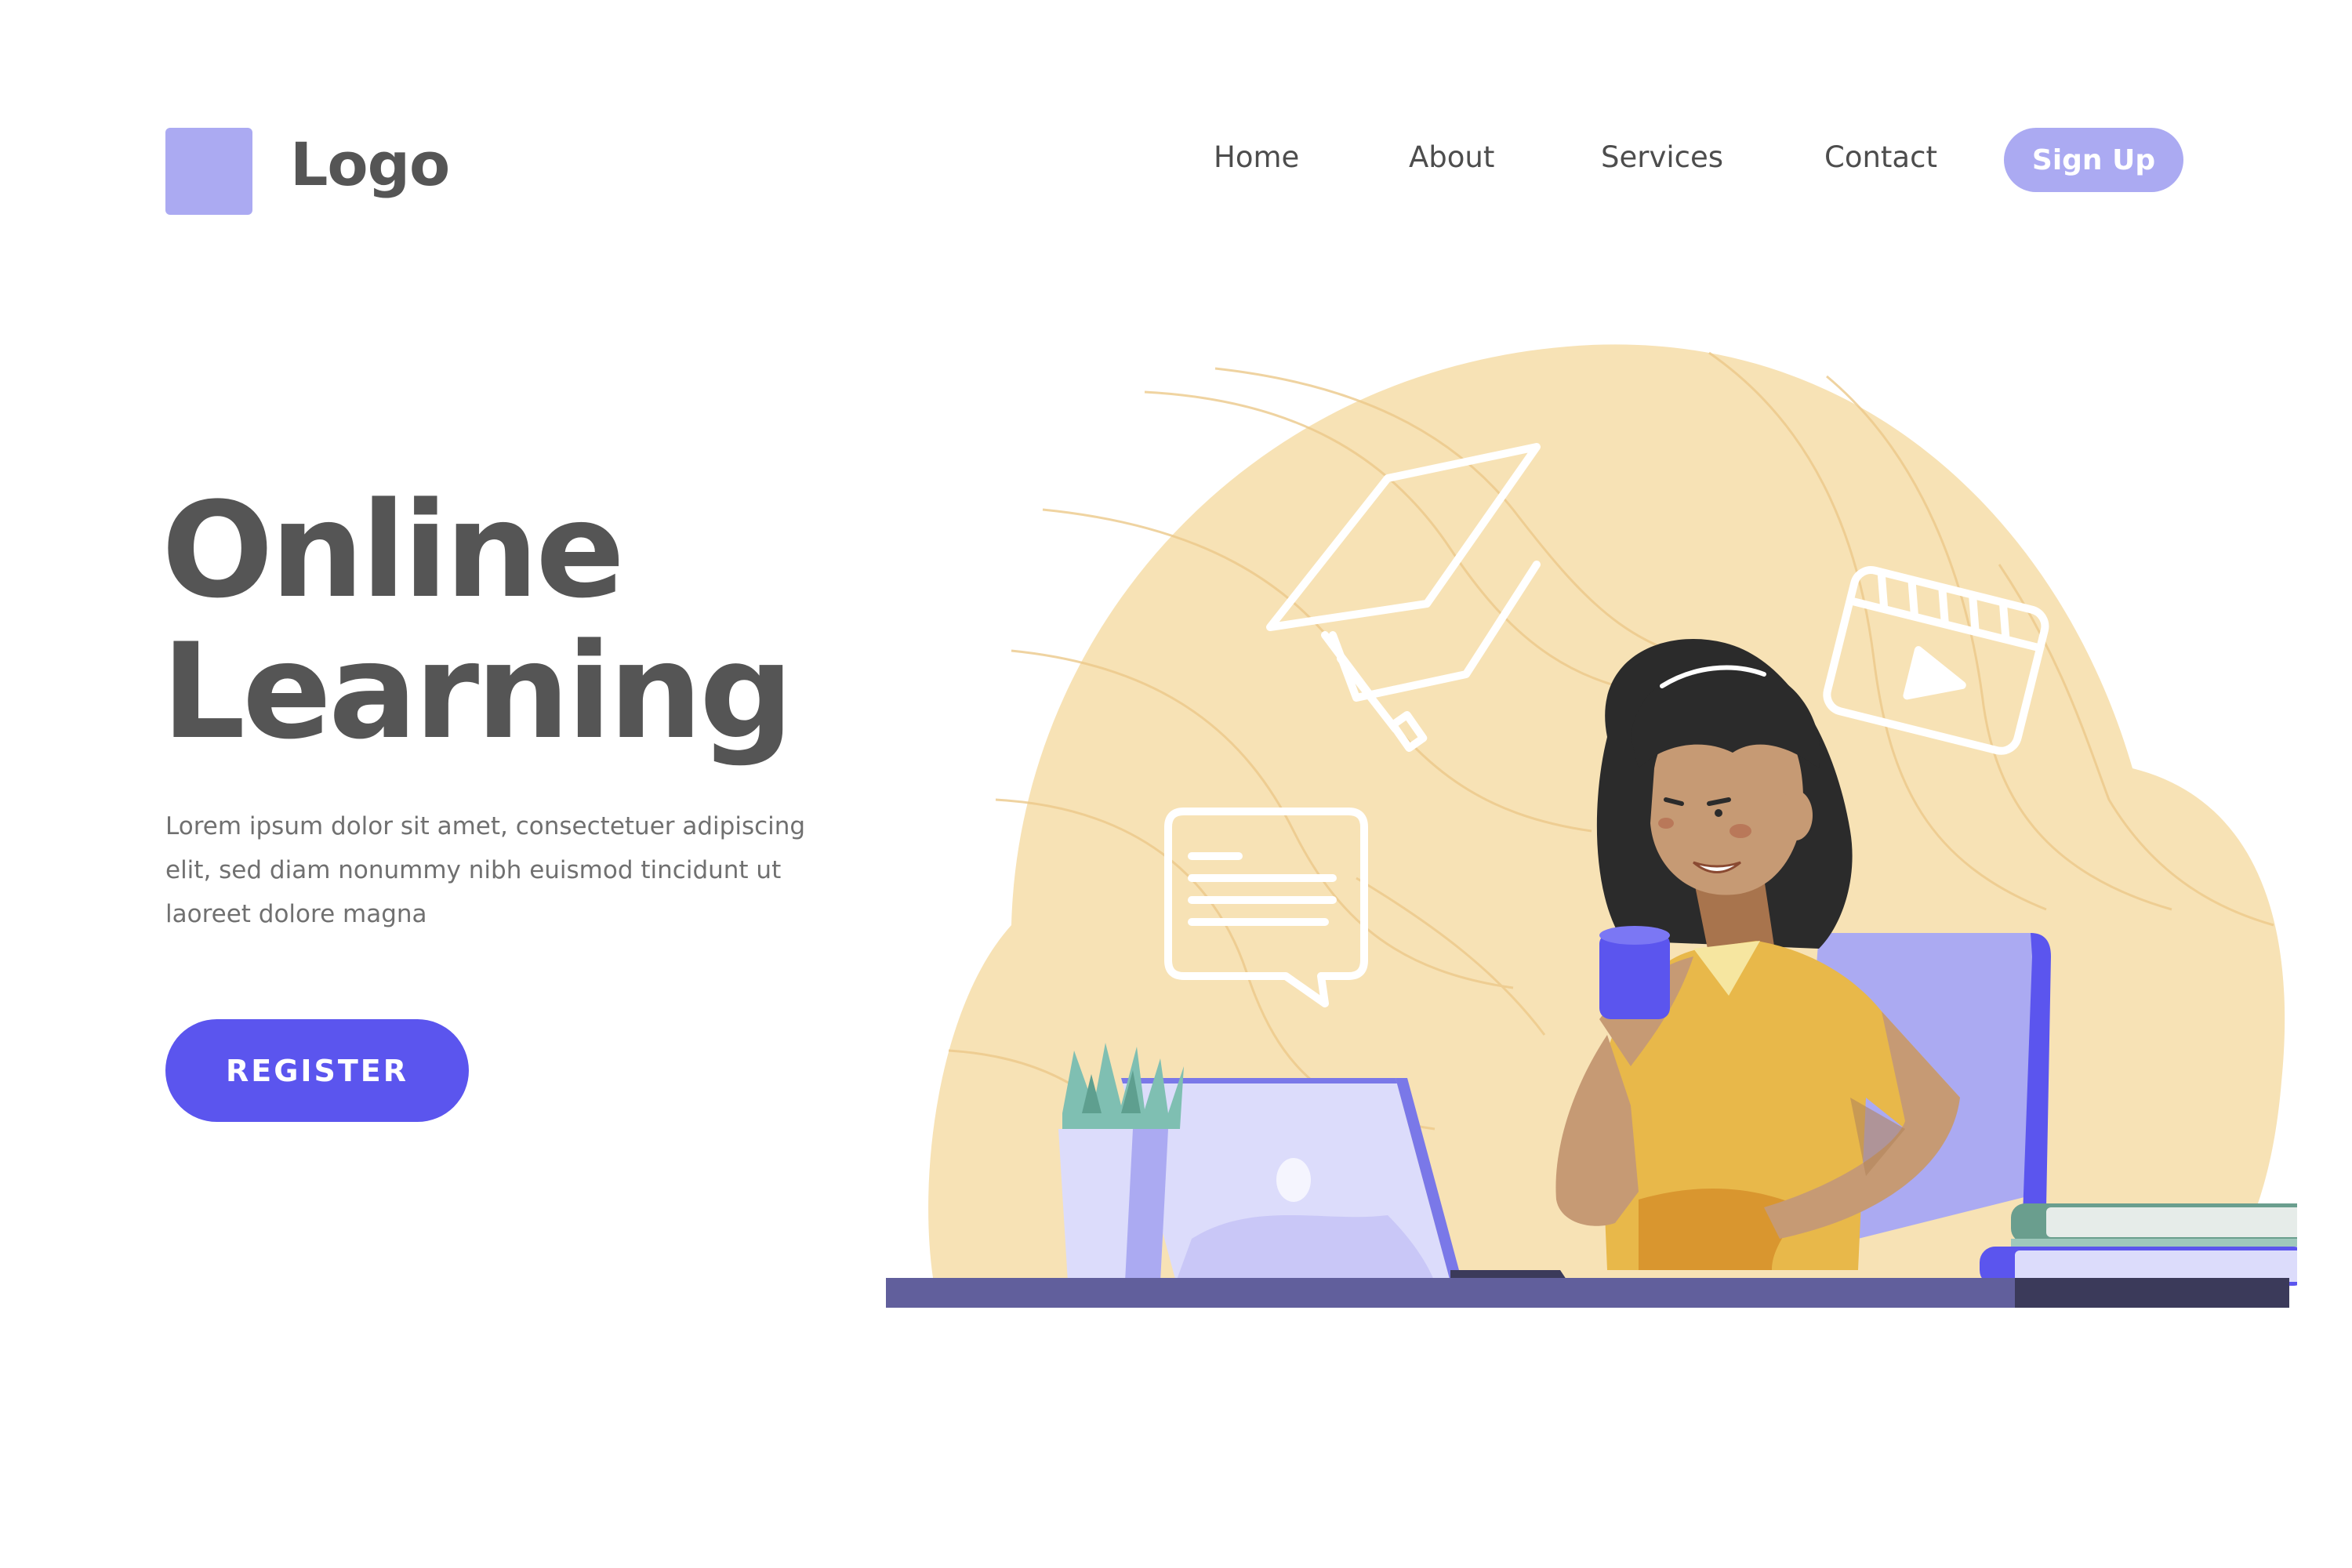 The width and height of the screenshot is (2352, 1568). I want to click on header: Logo Home About Services Contact Sign Up, so click(1176, 117).